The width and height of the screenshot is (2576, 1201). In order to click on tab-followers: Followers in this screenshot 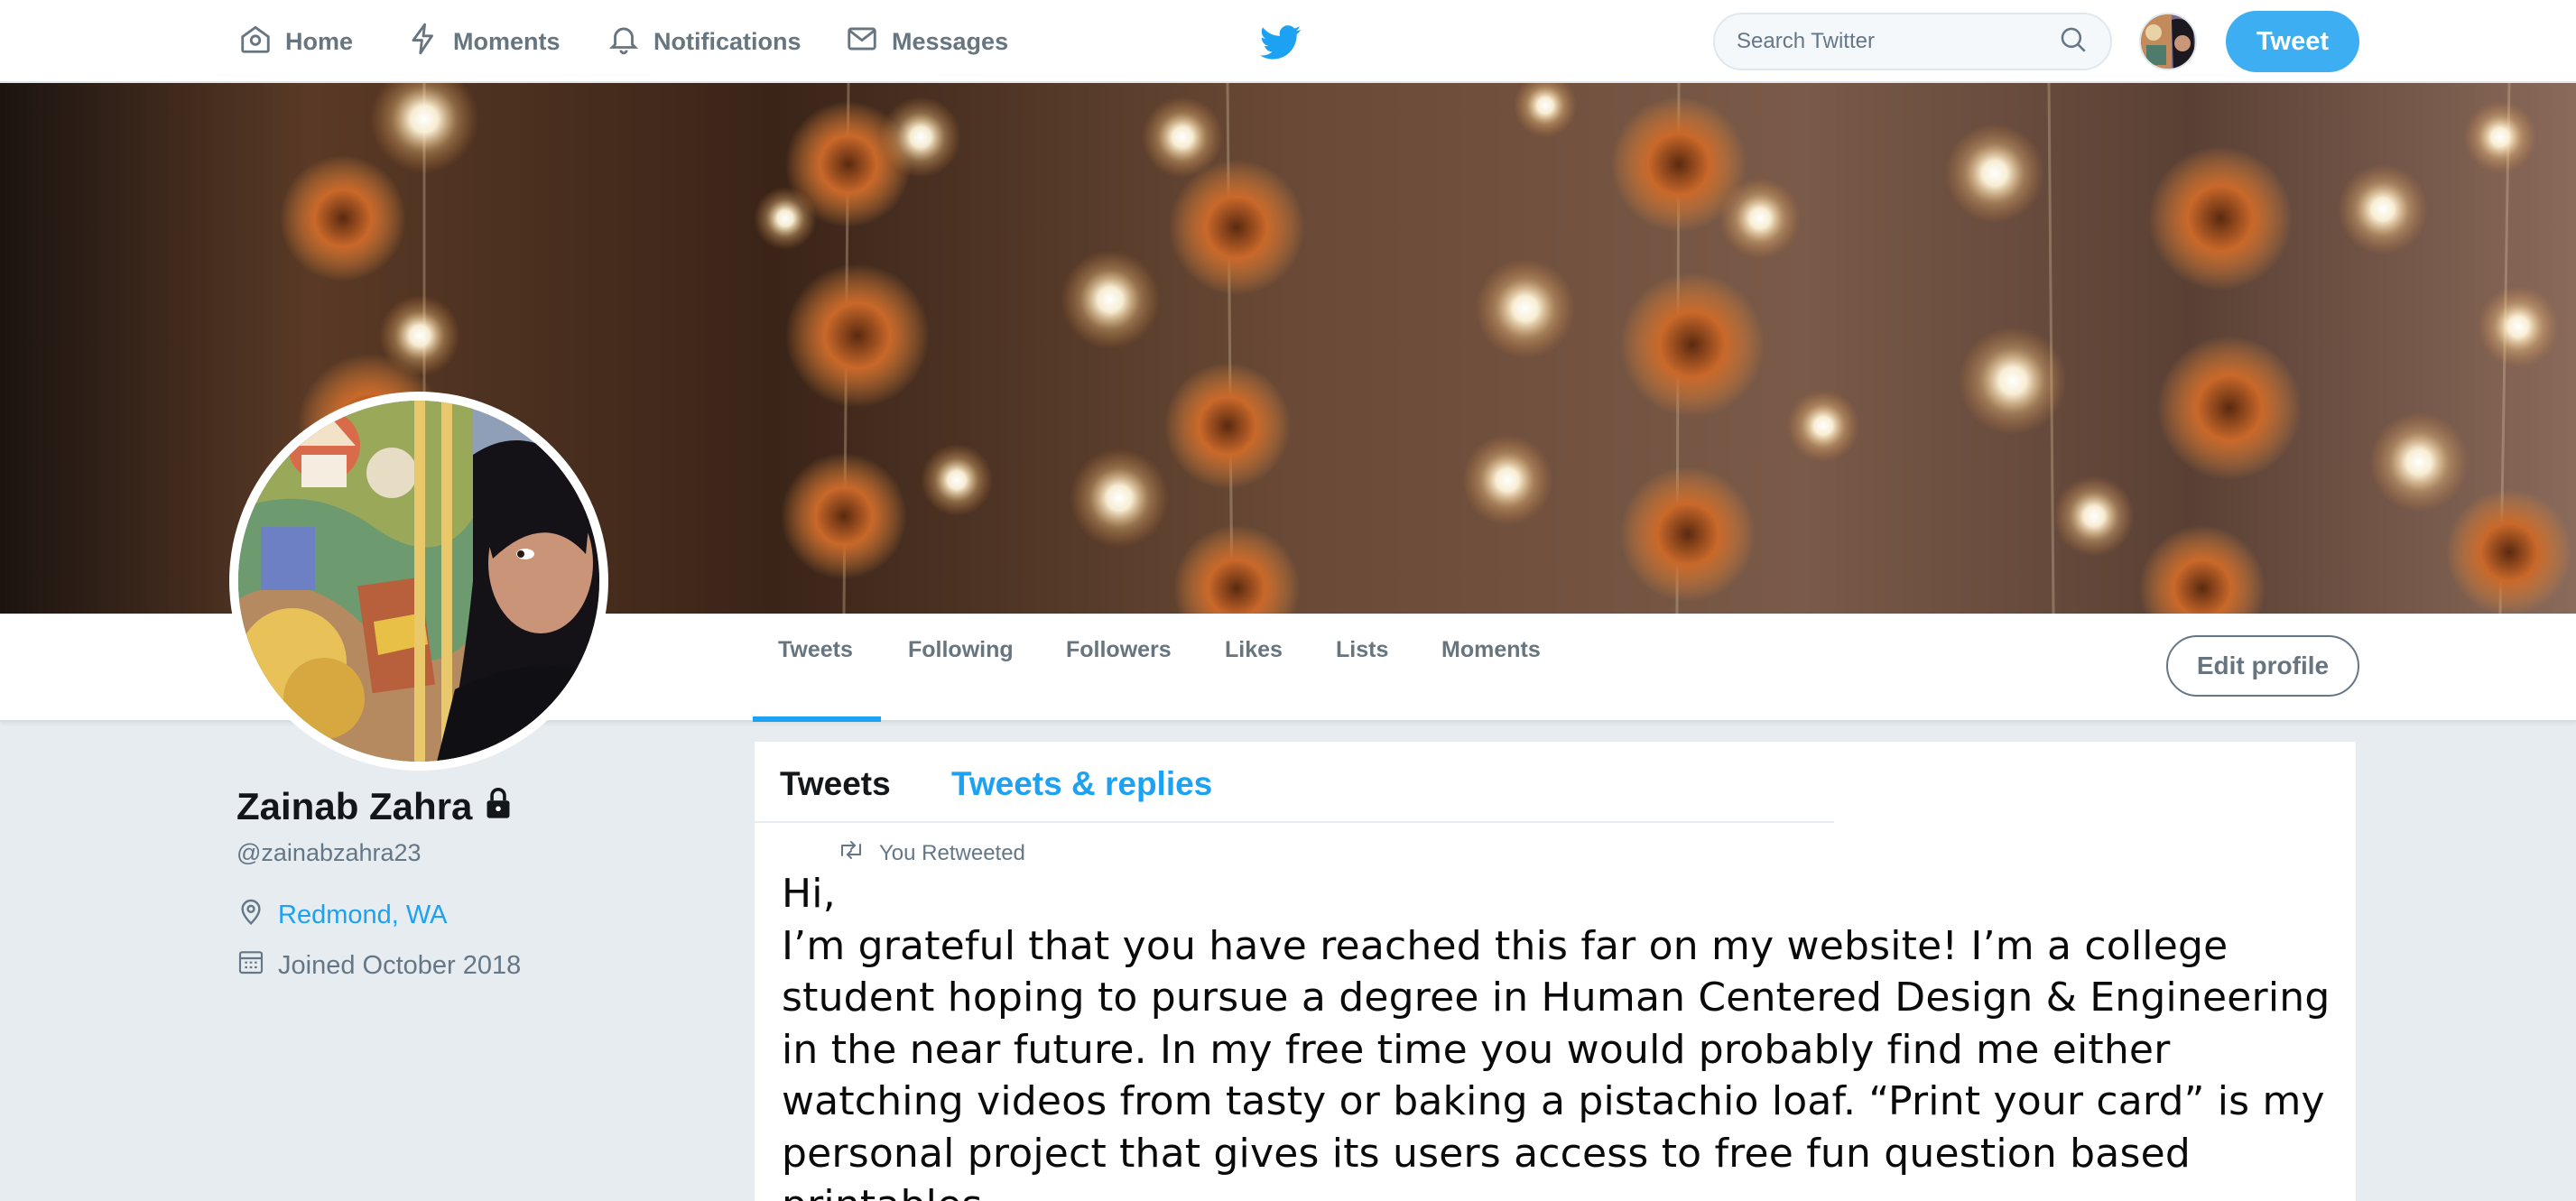, I will do `click(1119, 668)`.